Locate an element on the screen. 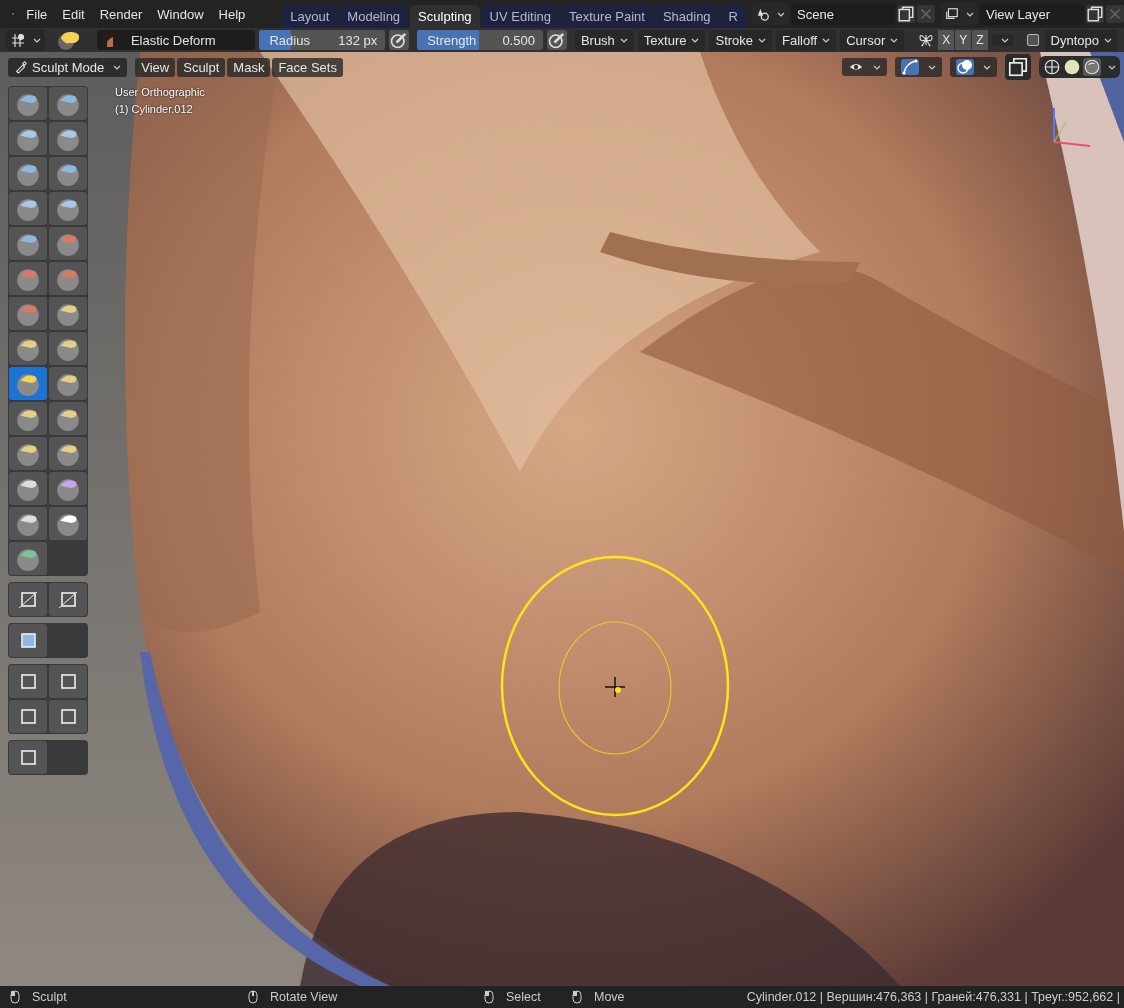 The height and width of the screenshot is (1008, 1124). image-stack-icon is located at coordinates (952, 14).